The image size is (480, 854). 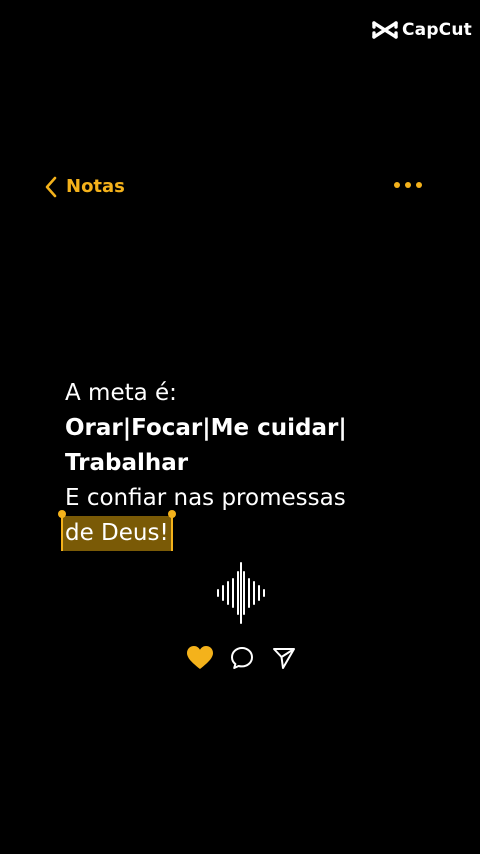 I want to click on heart-icon, so click(x=200, y=657).